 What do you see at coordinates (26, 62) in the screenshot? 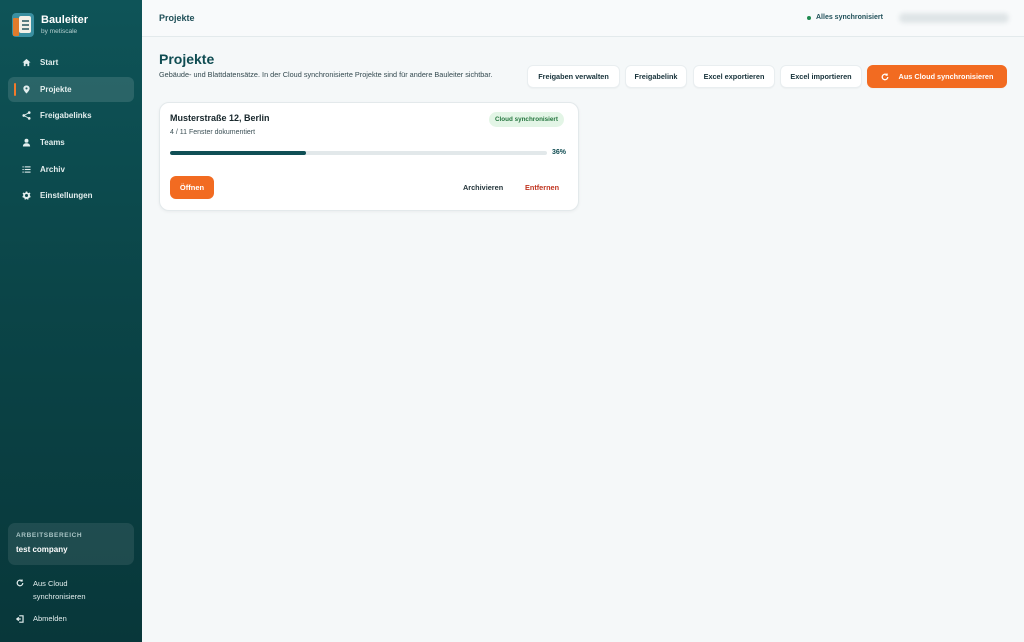
I see `home-icon` at bounding box center [26, 62].